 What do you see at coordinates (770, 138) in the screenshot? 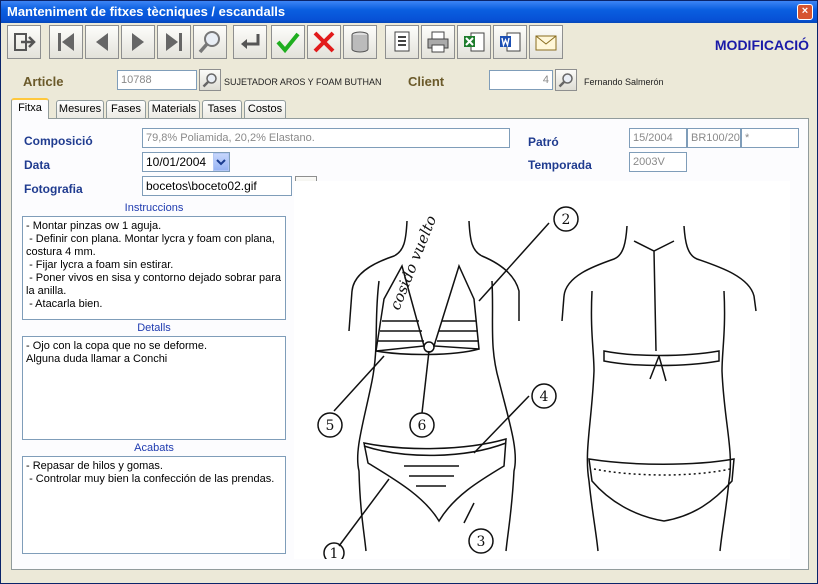
I see `patro-input-3: *` at bounding box center [770, 138].